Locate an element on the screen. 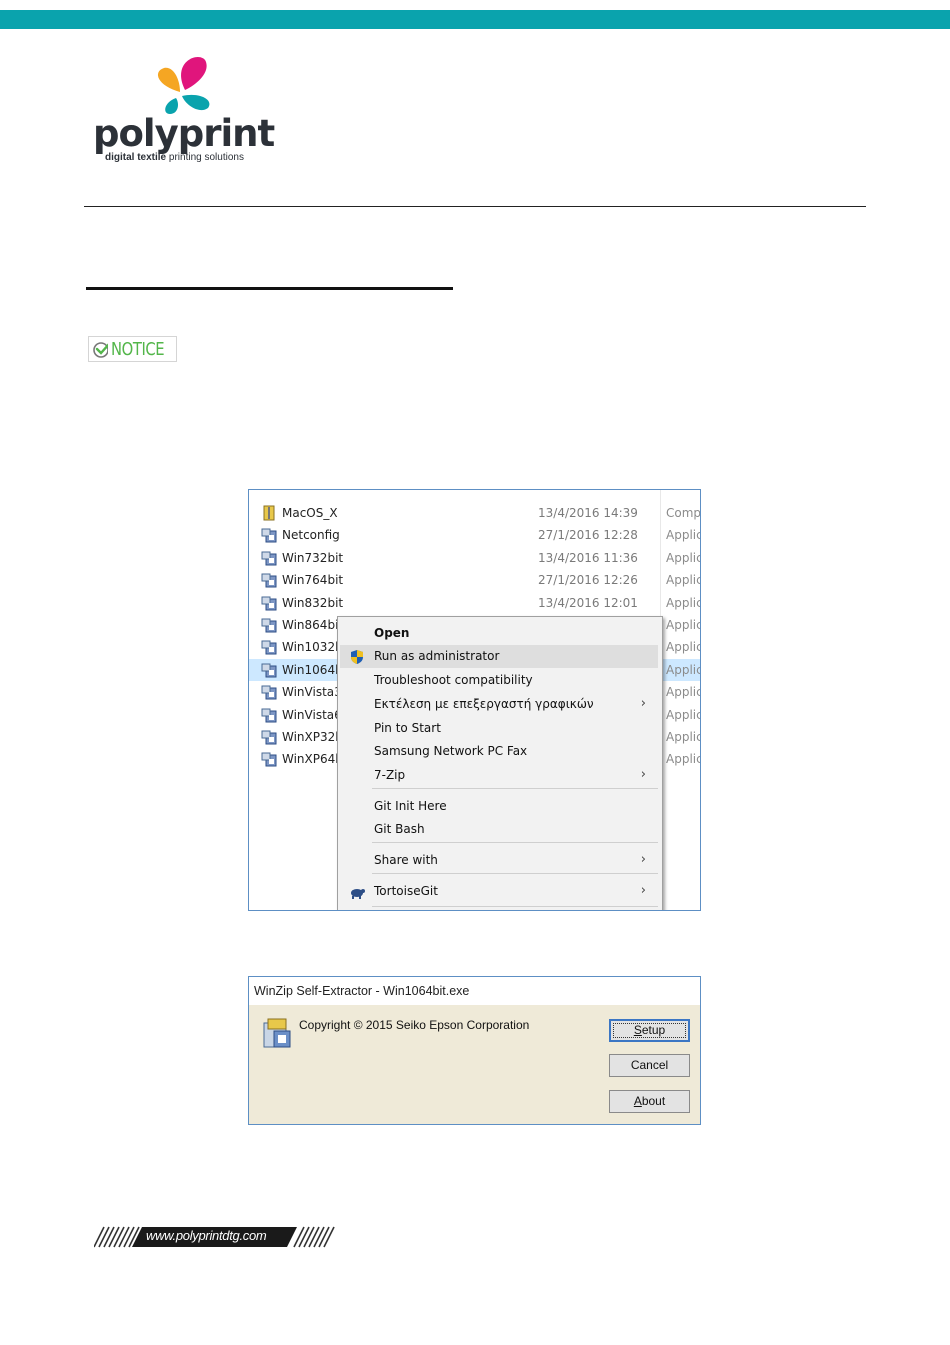  cancel-button: Cancel is located at coordinates (649, 1065).